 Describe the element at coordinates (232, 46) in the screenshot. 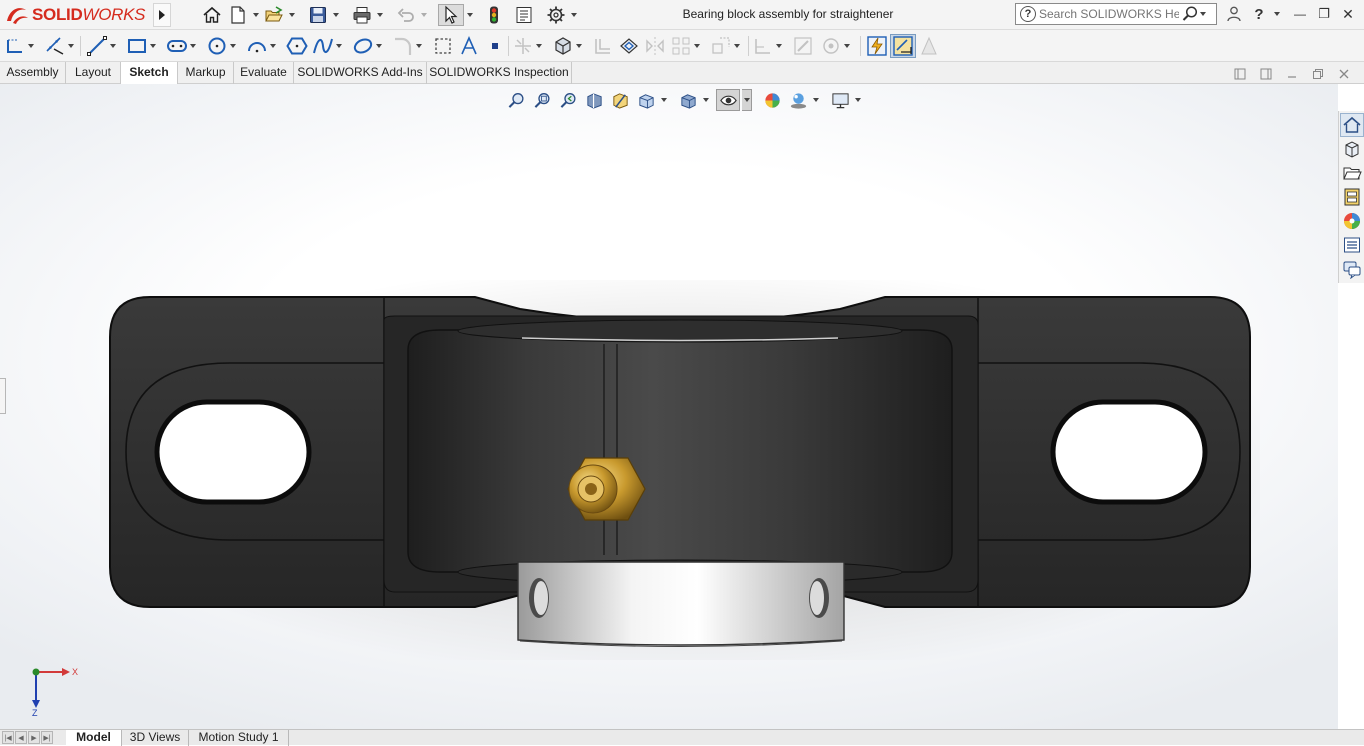

I see `circle-dropdown` at that location.